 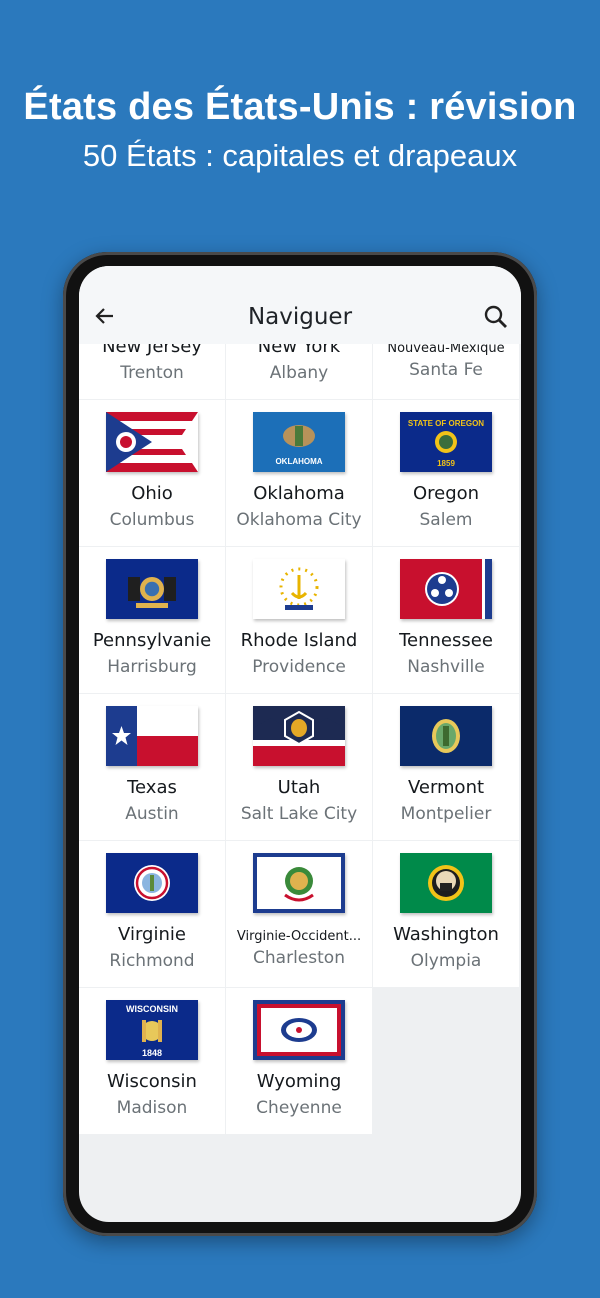 I want to click on state-card: Ohio Columbus, so click(x=152, y=473).